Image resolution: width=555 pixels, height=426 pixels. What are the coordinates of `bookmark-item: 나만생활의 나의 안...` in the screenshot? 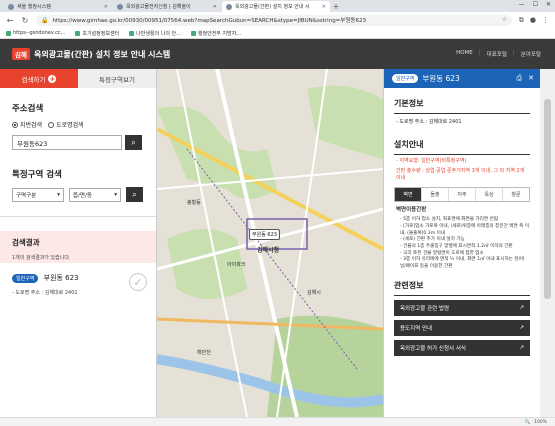 It's located at (155, 33).